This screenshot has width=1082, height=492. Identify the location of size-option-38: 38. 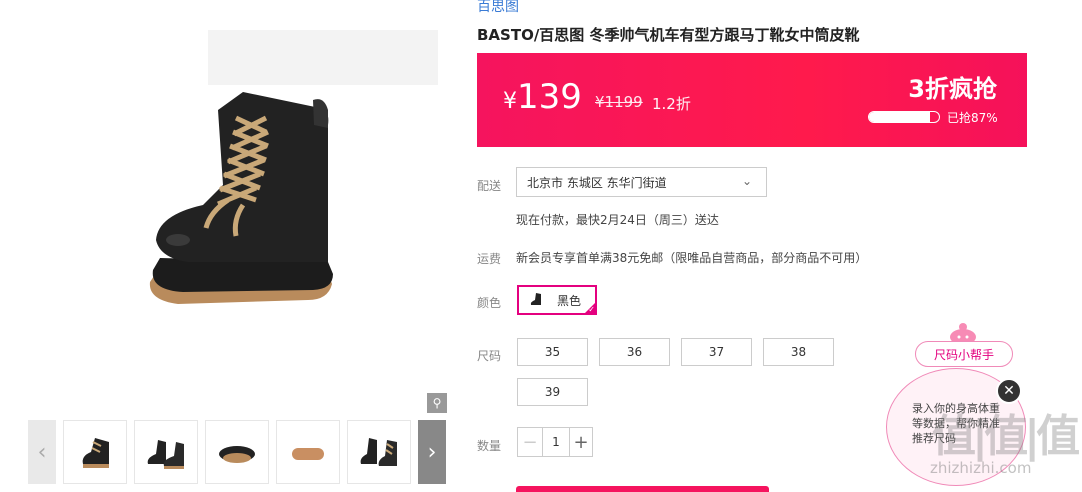
(798, 352).